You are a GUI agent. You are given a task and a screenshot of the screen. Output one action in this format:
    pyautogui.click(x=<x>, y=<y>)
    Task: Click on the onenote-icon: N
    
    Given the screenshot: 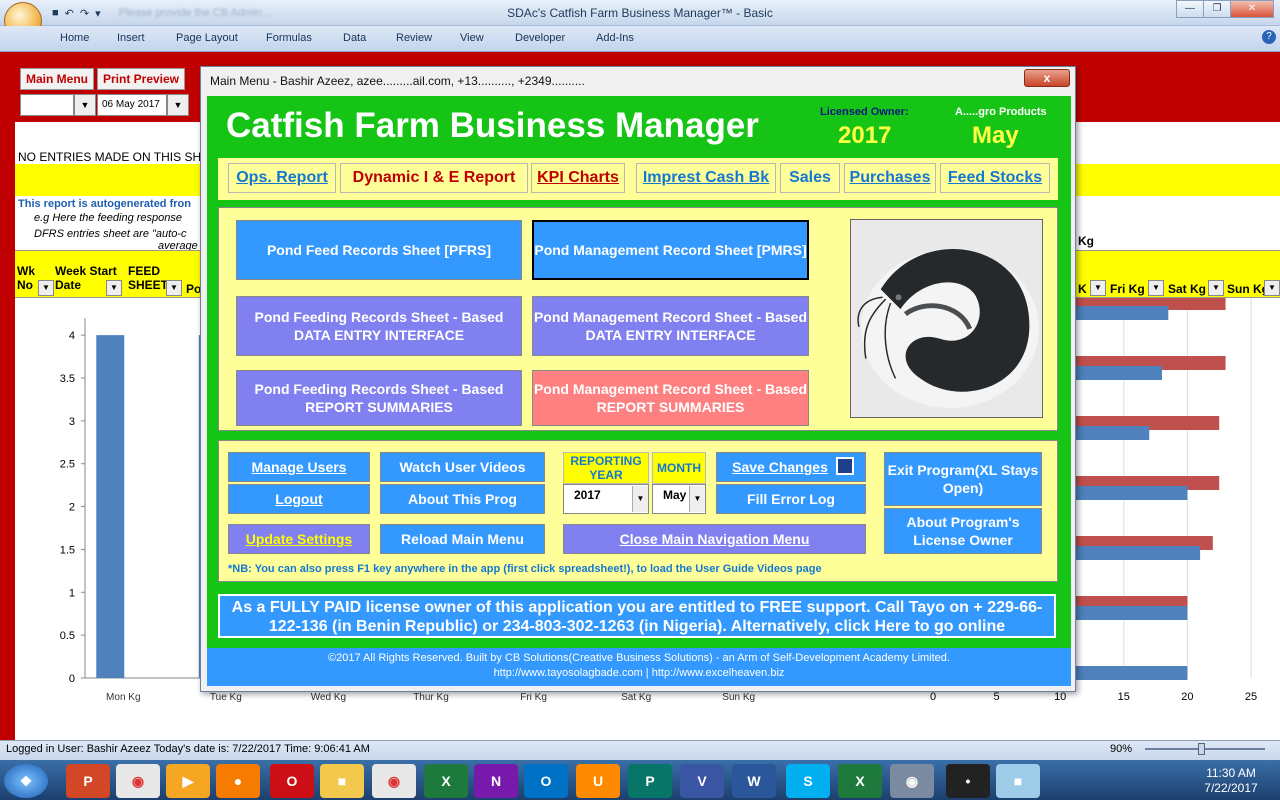 What is the action you would take?
    pyautogui.click(x=496, y=781)
    